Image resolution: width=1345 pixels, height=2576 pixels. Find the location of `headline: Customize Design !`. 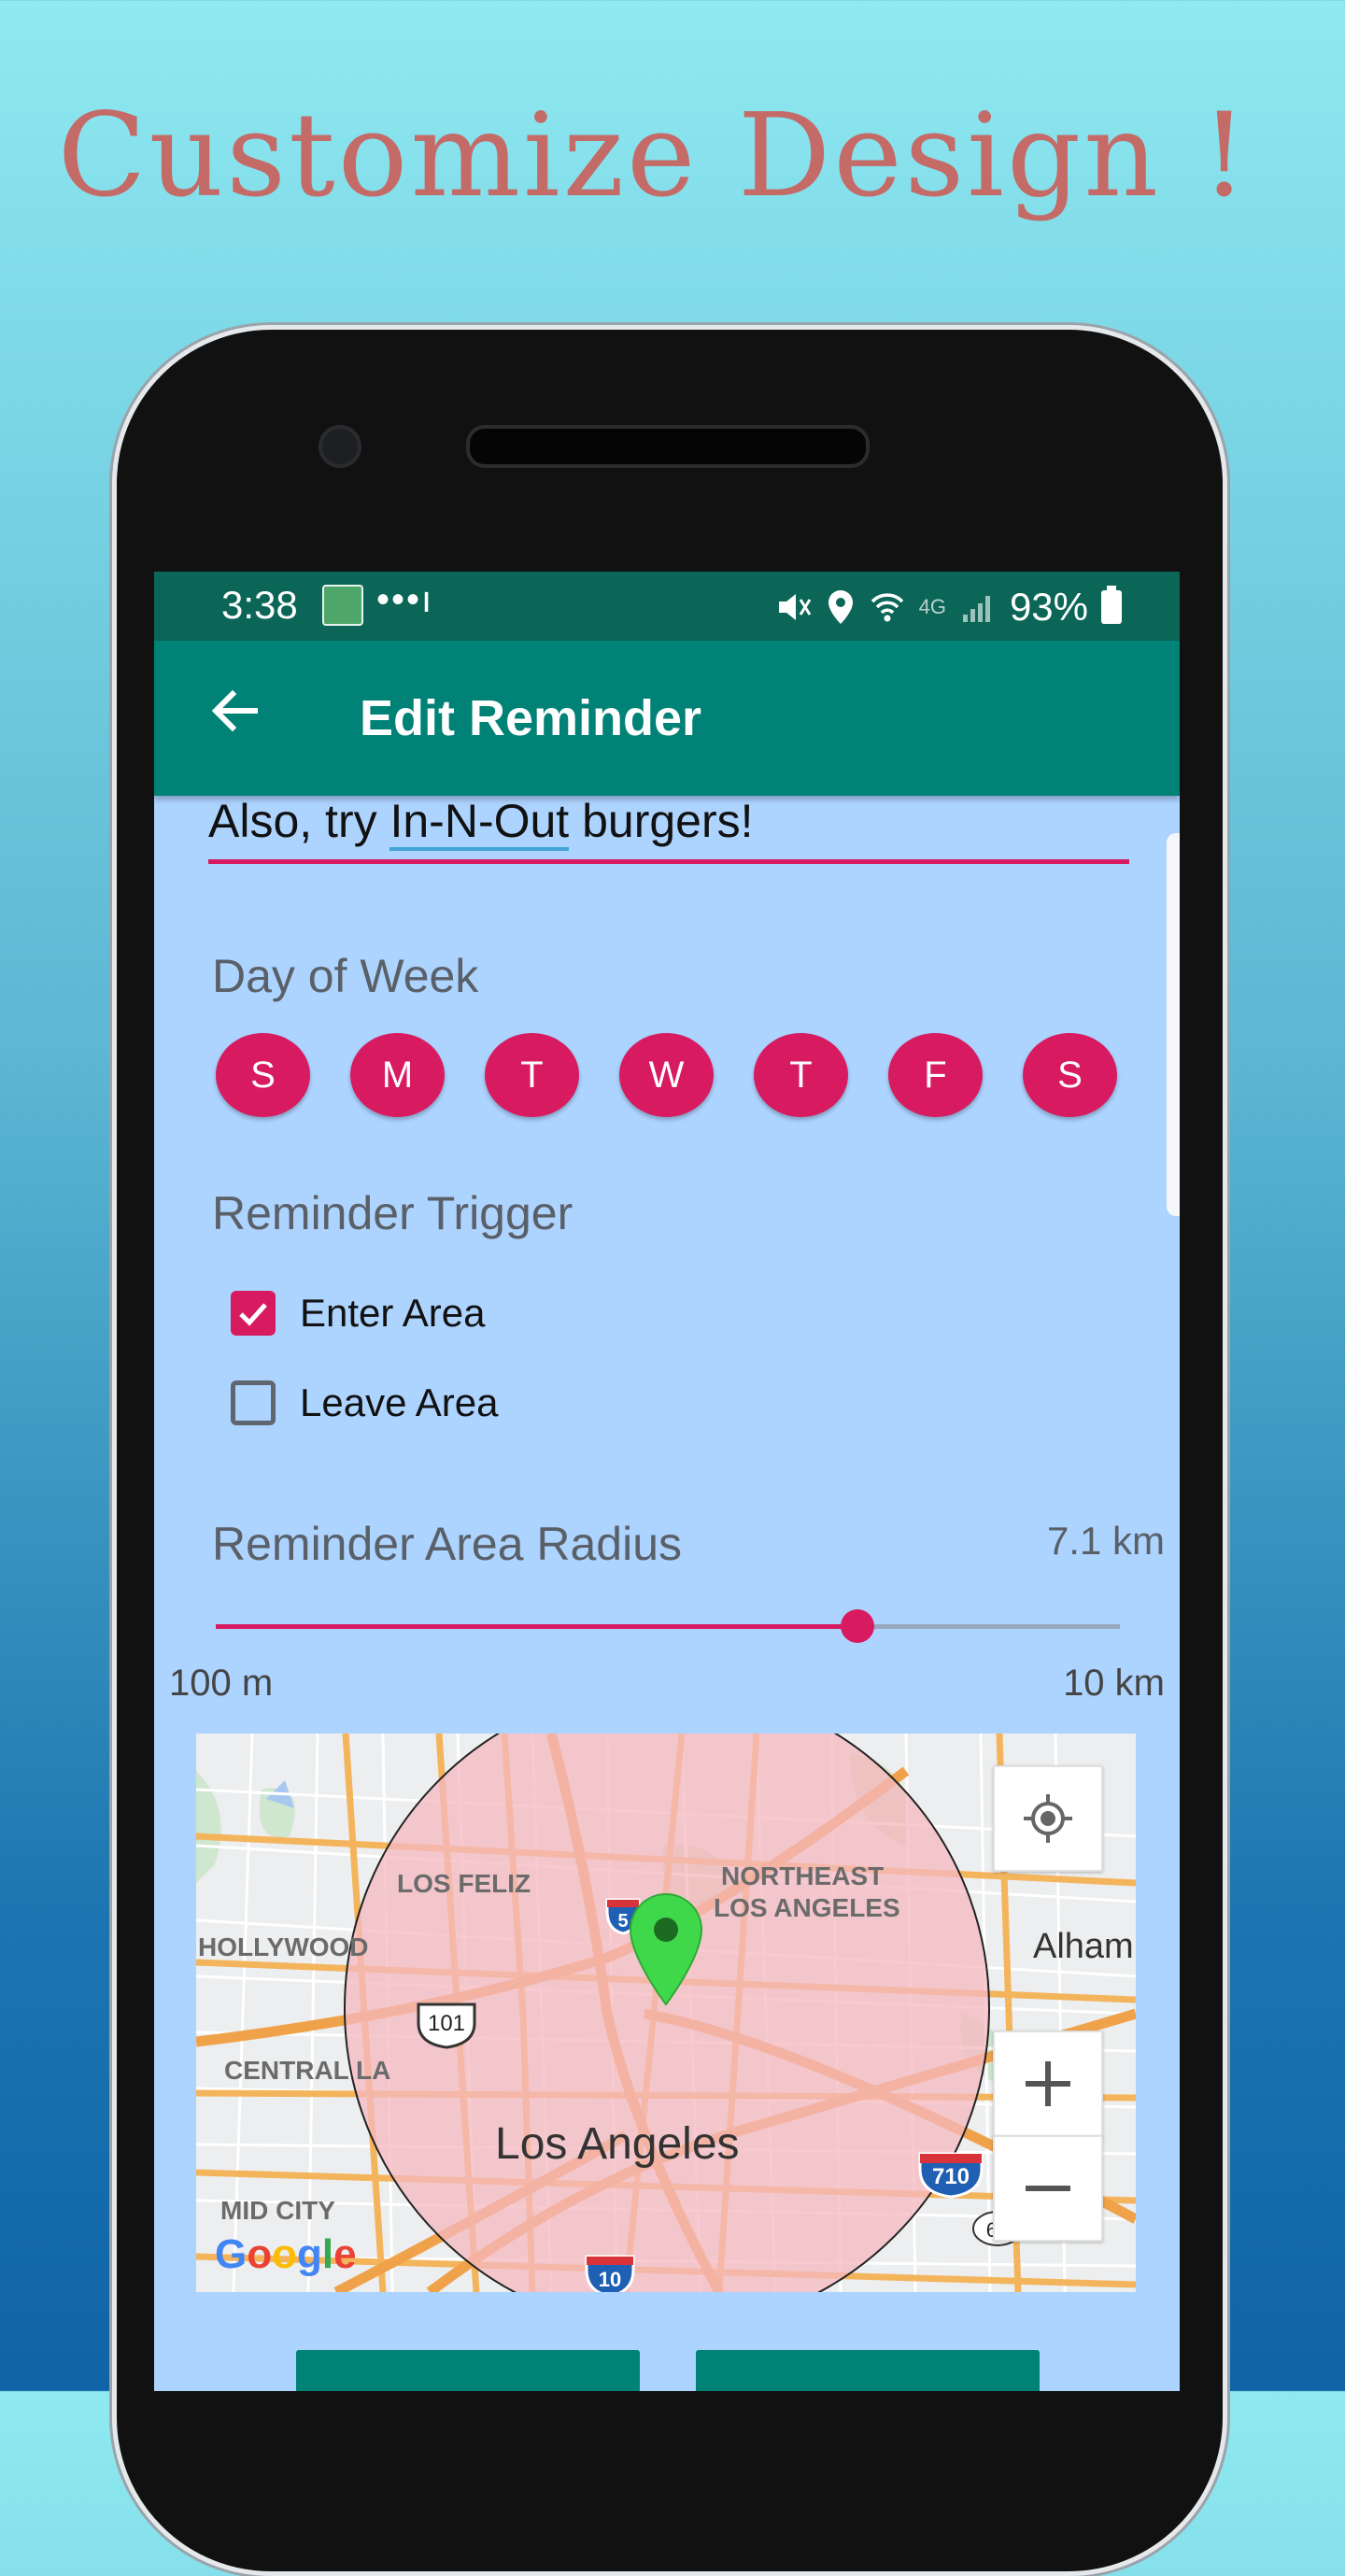

headline: Customize Design ! is located at coordinates (654, 156).